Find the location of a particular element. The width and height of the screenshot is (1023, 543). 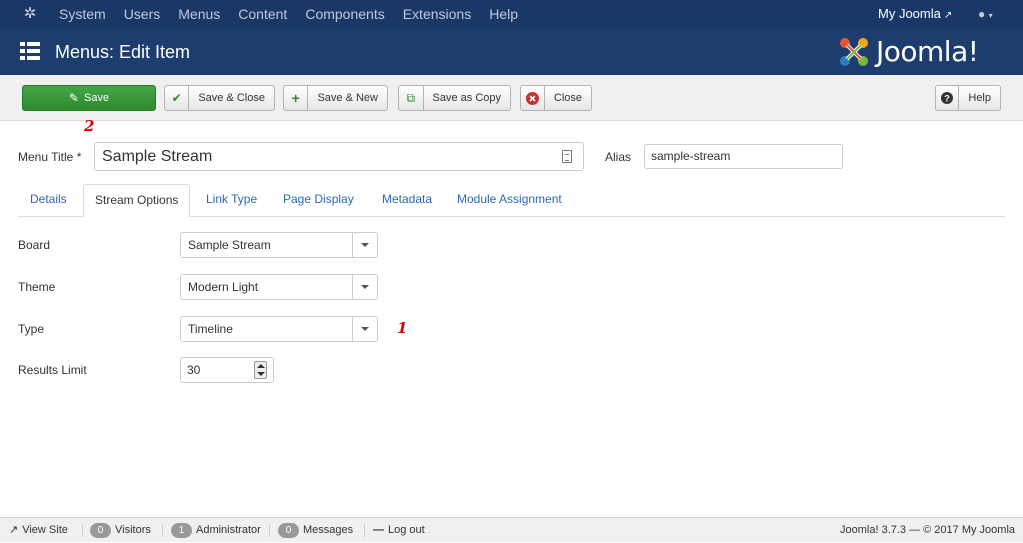

tab-page-display: Page Display is located at coordinates (318, 200).